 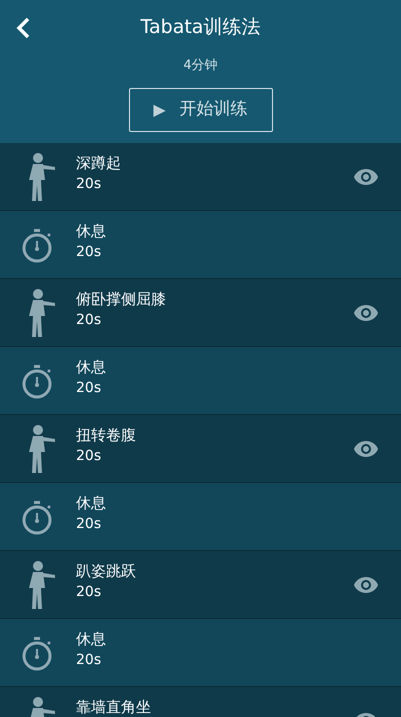 I want to click on exercise-row: 深蹲起 20s, so click(x=200, y=177).